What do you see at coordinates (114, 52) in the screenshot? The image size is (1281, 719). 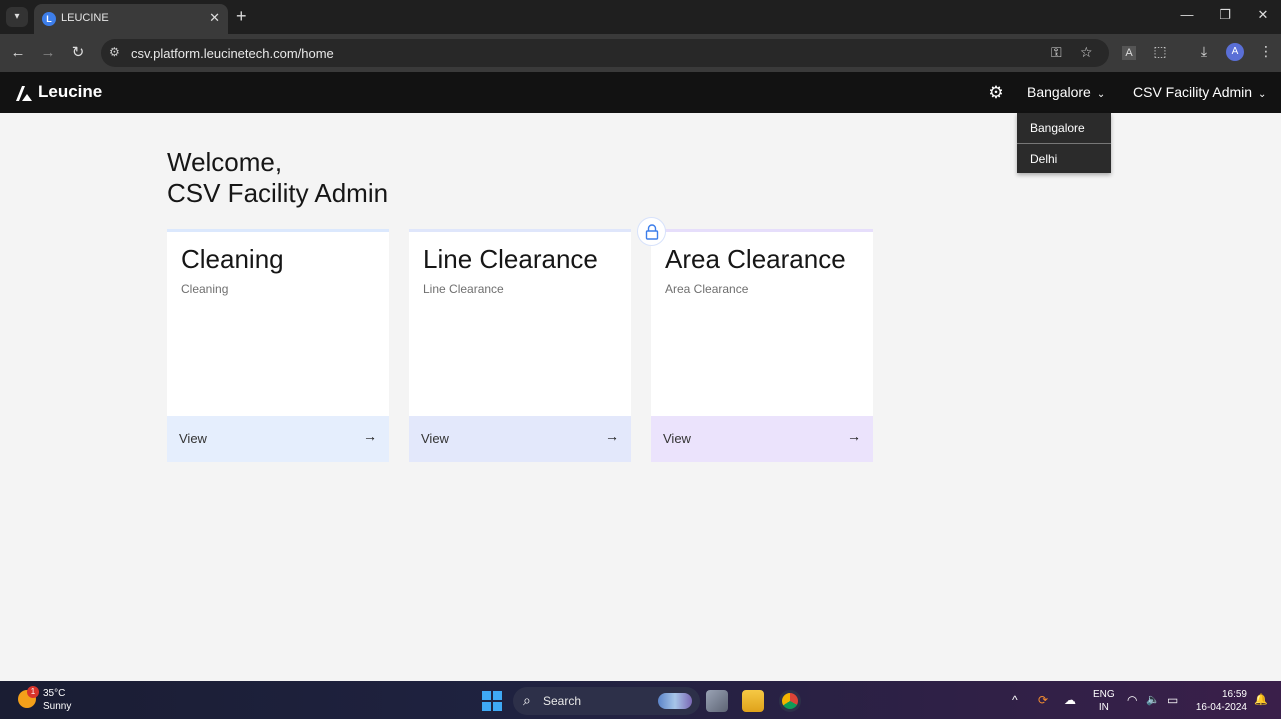 I see `site-info-icon: ⚙` at bounding box center [114, 52].